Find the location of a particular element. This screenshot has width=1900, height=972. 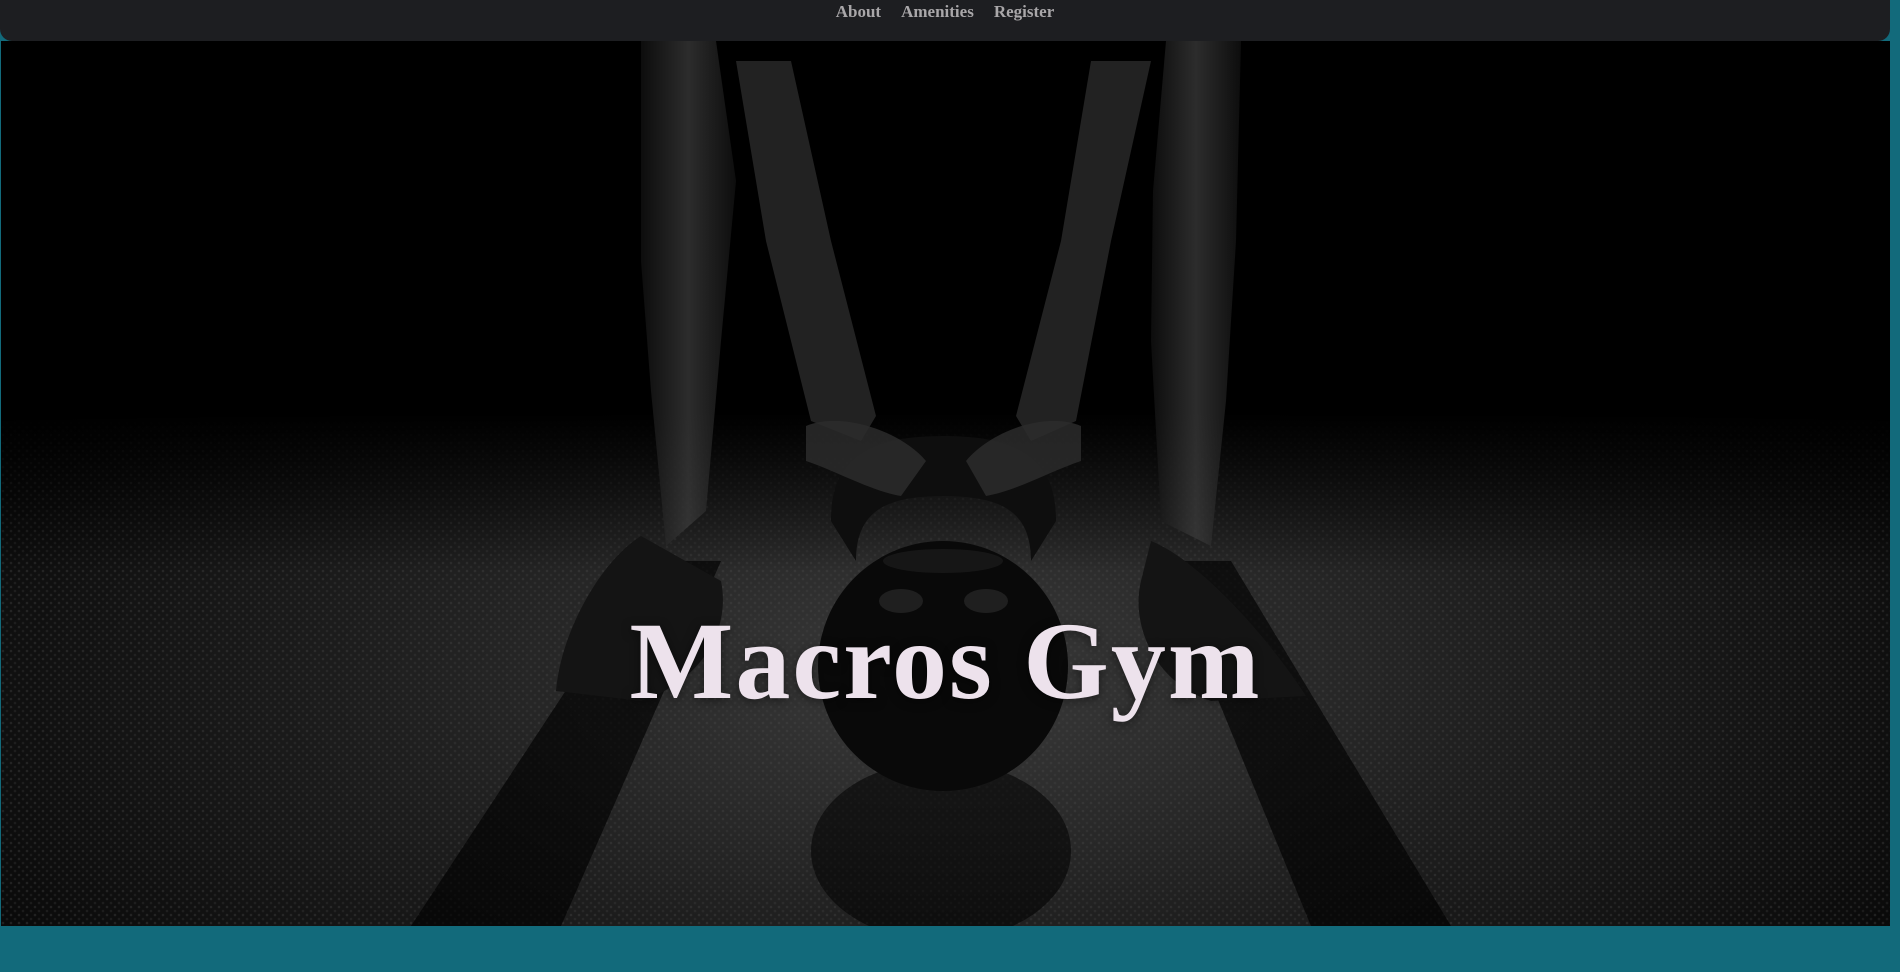

nav-link-about: About is located at coordinates (858, 12).